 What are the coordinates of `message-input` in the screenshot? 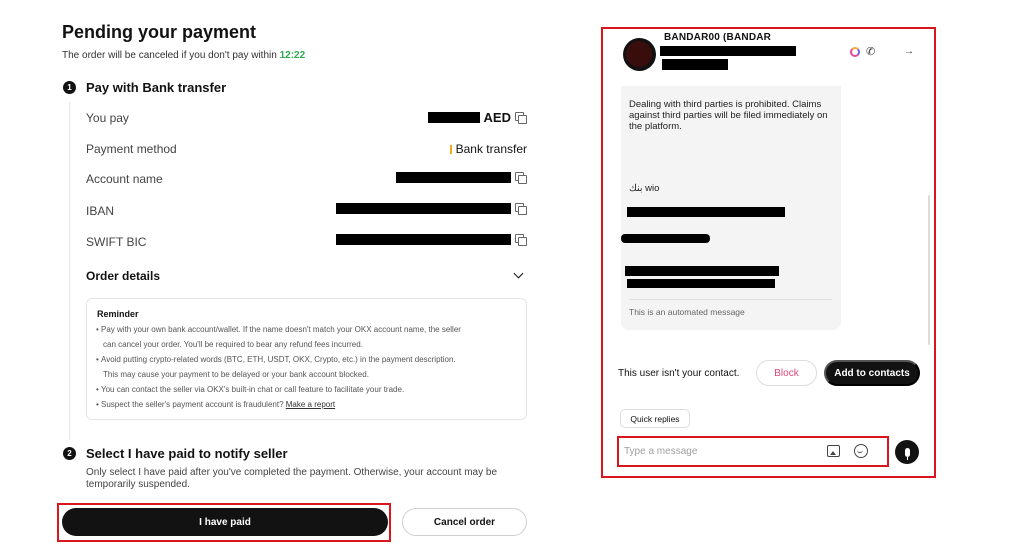 It's located at (735, 451).